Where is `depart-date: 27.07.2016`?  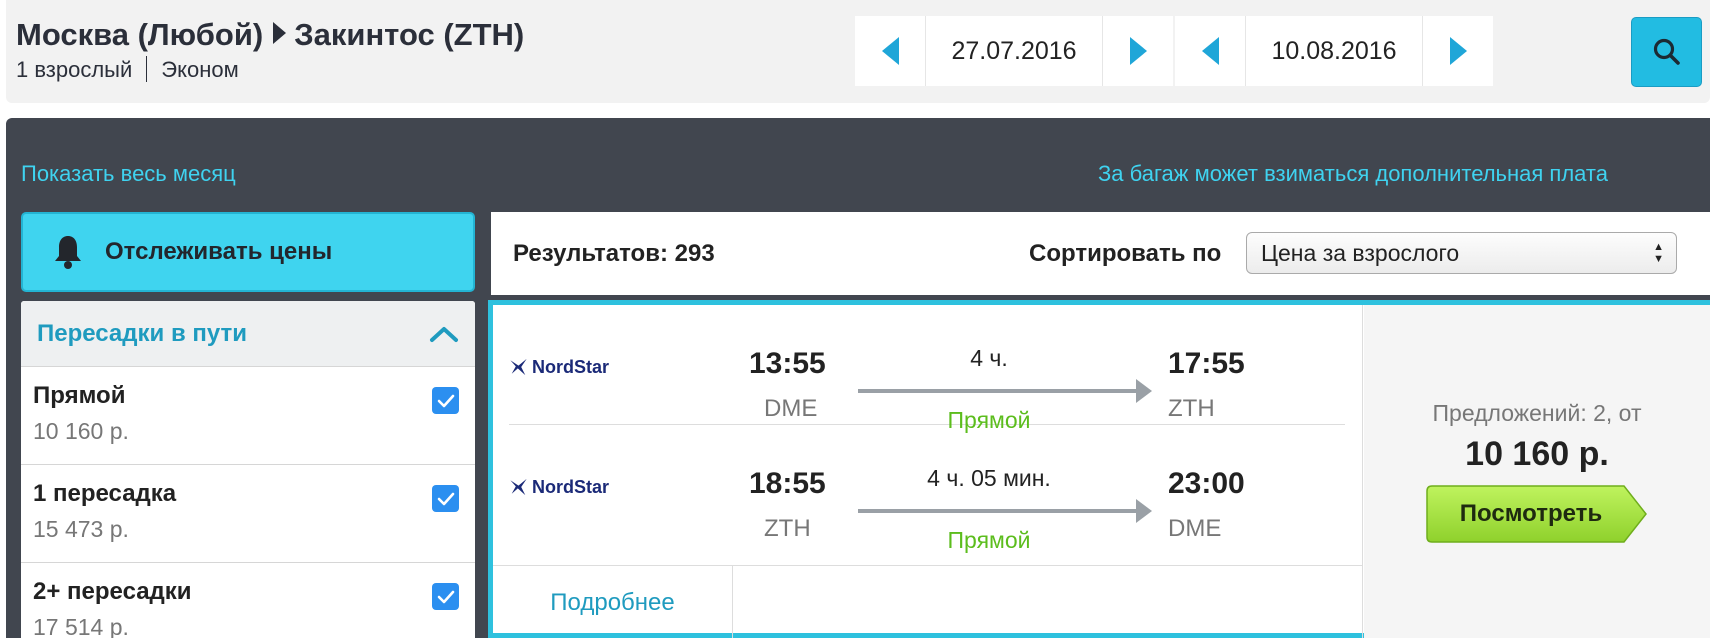 depart-date: 27.07.2016 is located at coordinates (1014, 51).